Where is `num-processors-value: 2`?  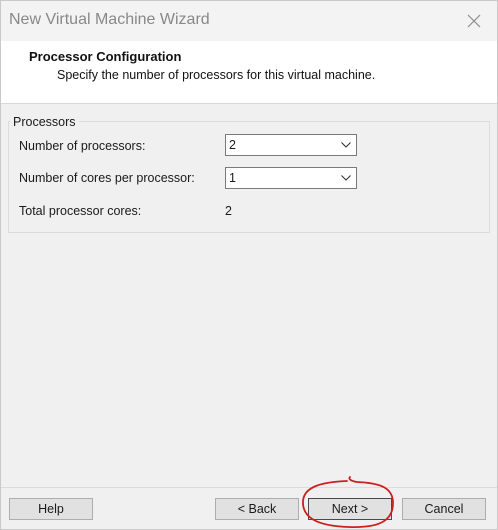
num-processors-value: 2 is located at coordinates (232, 145).